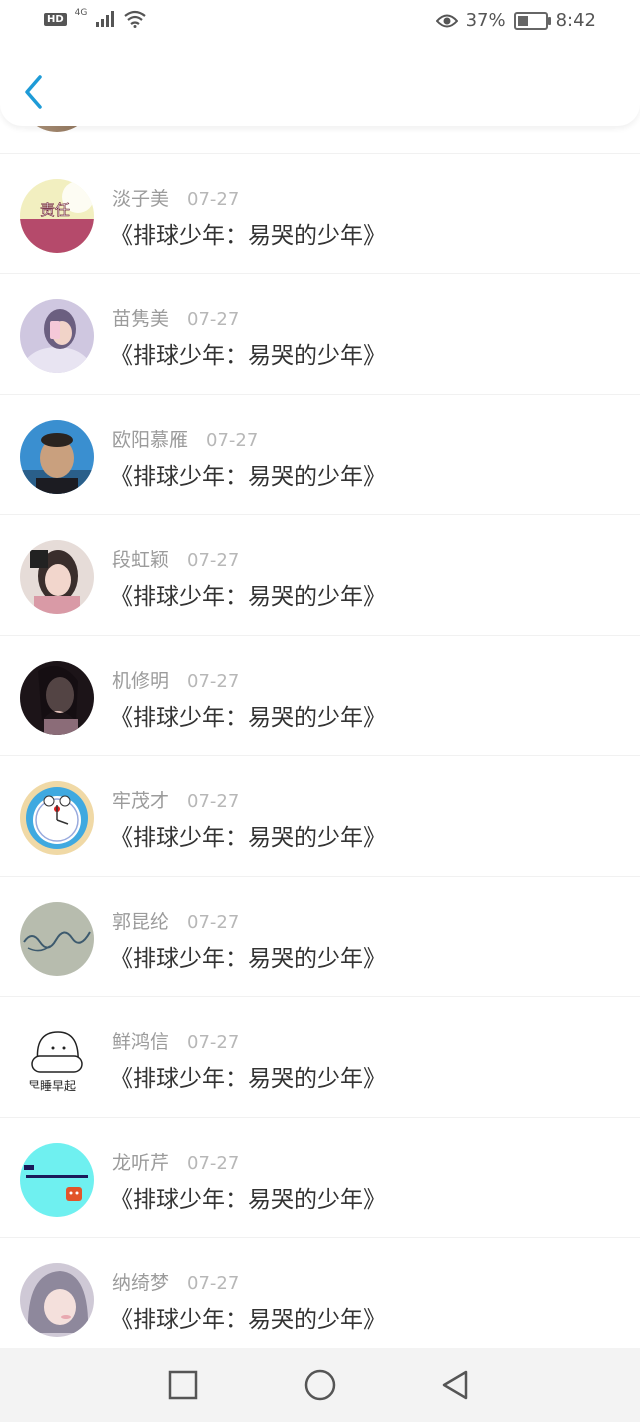 Image resolution: width=640 pixels, height=1422 pixels. Describe the element at coordinates (175, 679) in the screenshot. I see `user-name: 机修明 07-27` at that location.